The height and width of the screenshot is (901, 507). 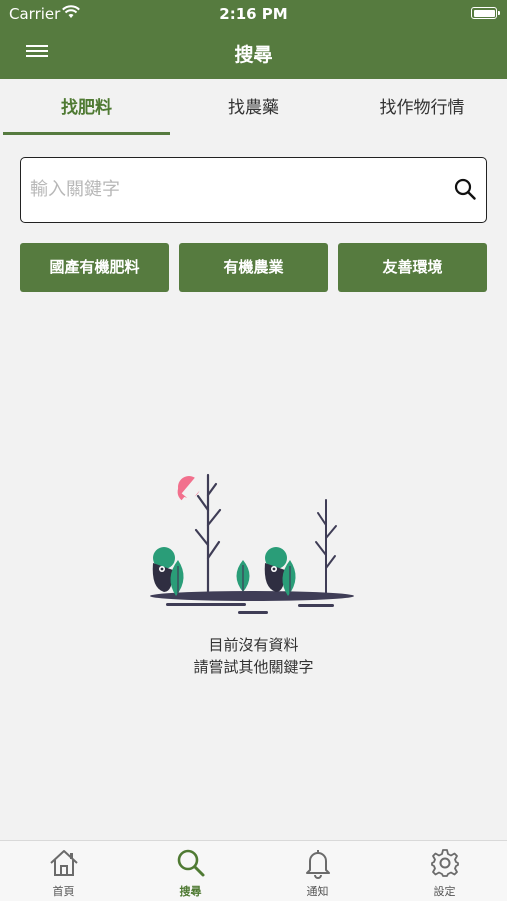 What do you see at coordinates (94, 267) in the screenshot?
I see `organic-fertilizer-button: 國產有機肥料` at bounding box center [94, 267].